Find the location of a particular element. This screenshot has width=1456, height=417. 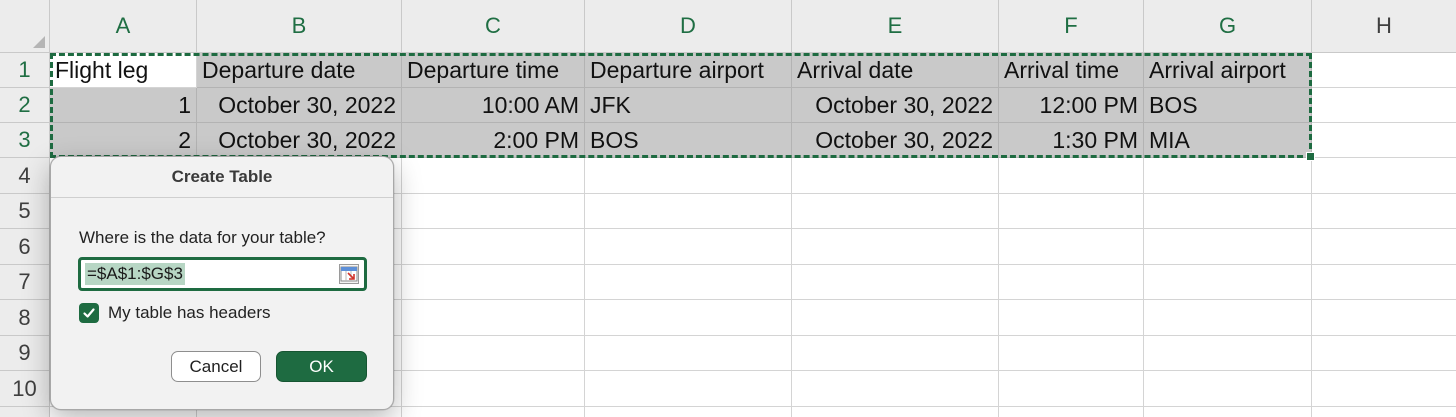

cell-g4 is located at coordinates (1228, 176).